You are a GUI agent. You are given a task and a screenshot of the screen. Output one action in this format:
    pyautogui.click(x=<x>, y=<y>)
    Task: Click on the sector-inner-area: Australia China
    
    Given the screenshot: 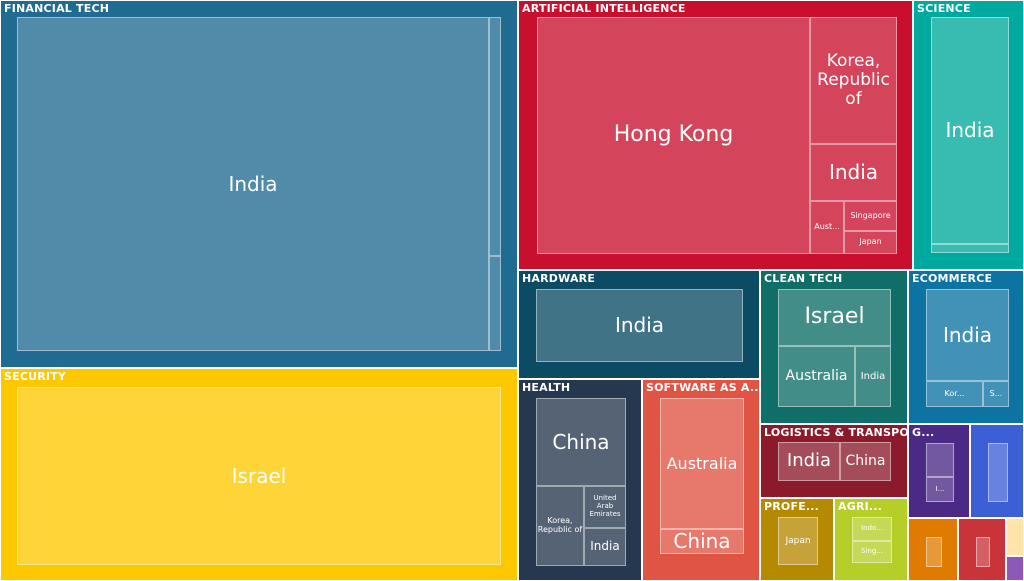 What is the action you would take?
    pyautogui.click(x=702, y=476)
    